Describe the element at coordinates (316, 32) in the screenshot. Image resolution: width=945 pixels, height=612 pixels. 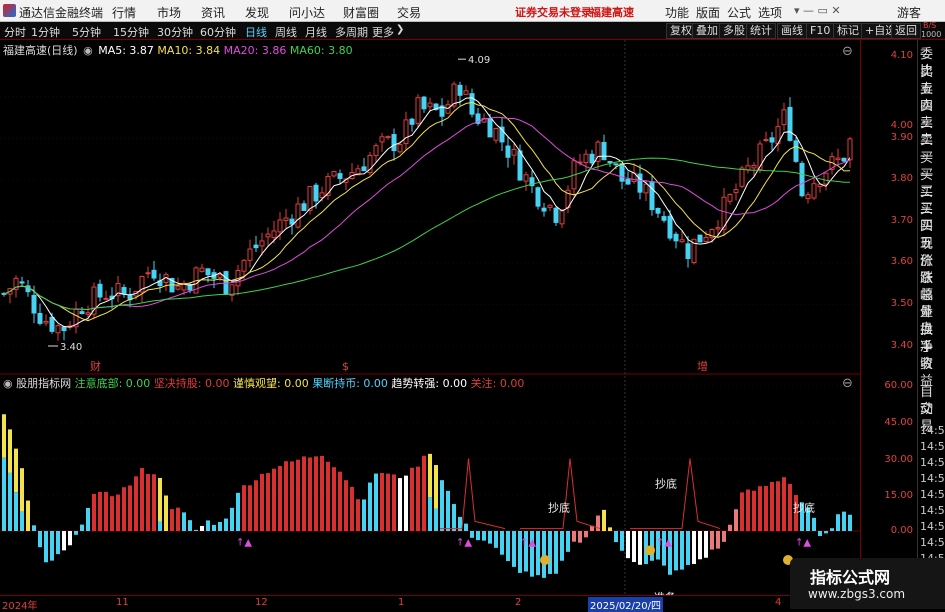
I see `period-monthly: 月线` at that location.